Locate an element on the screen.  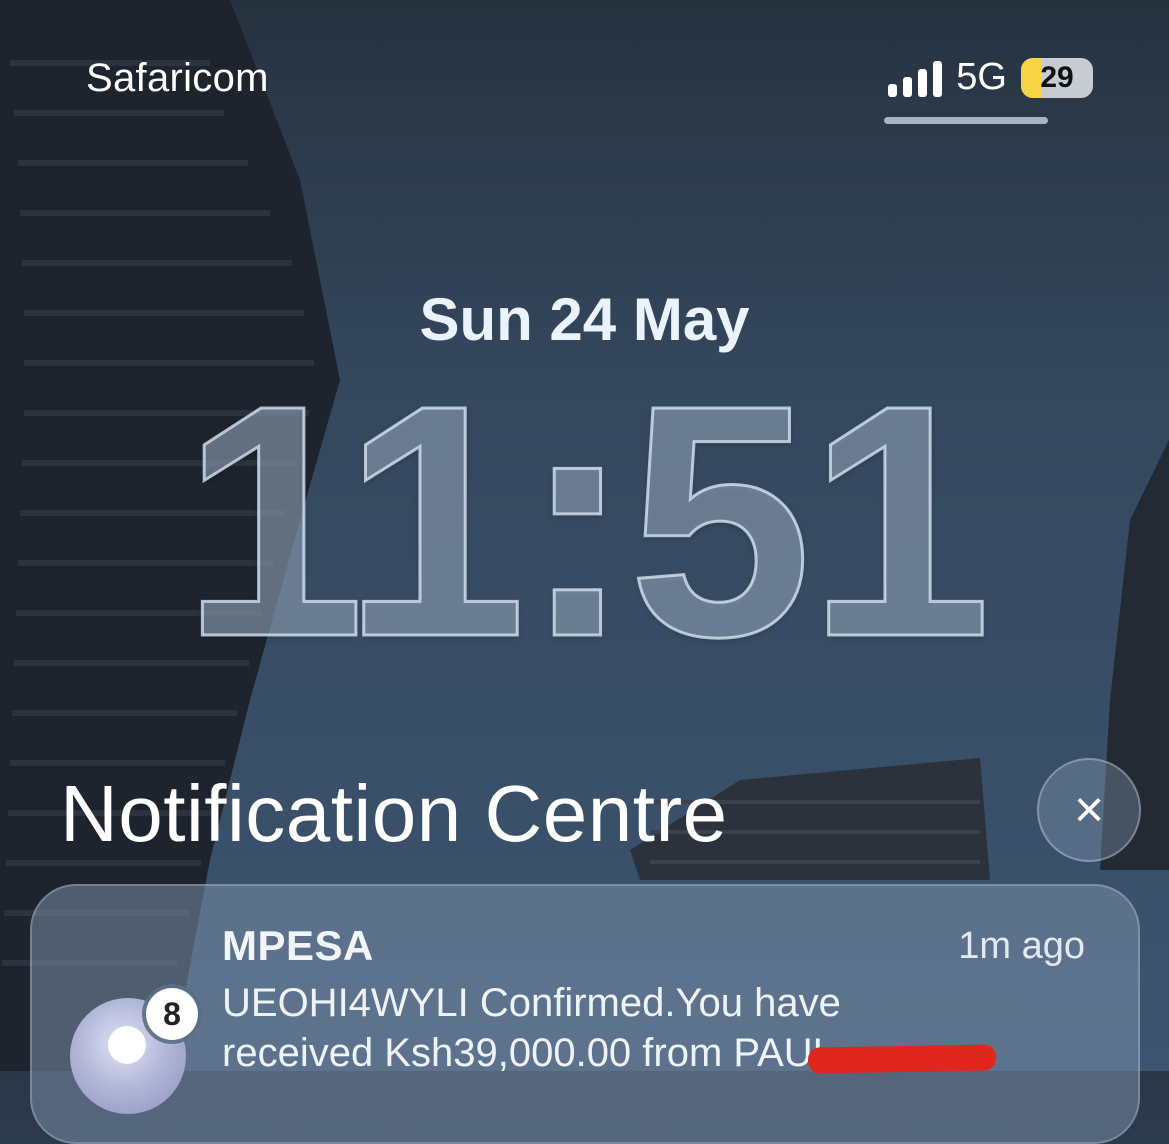
carrier-name: Safaricom is located at coordinates (177, 78).